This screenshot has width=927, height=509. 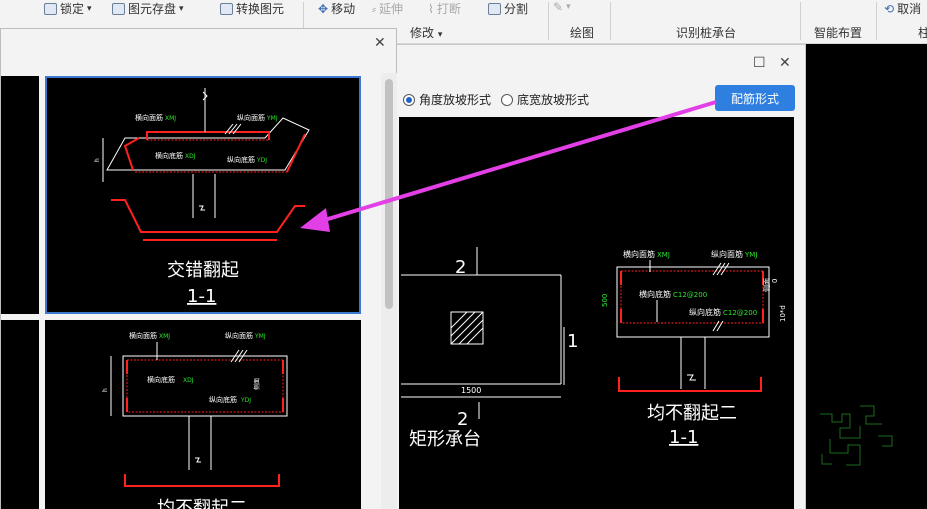 What do you see at coordinates (252, 8) in the screenshot?
I see `convert-element-button: 转换图元` at bounding box center [252, 8].